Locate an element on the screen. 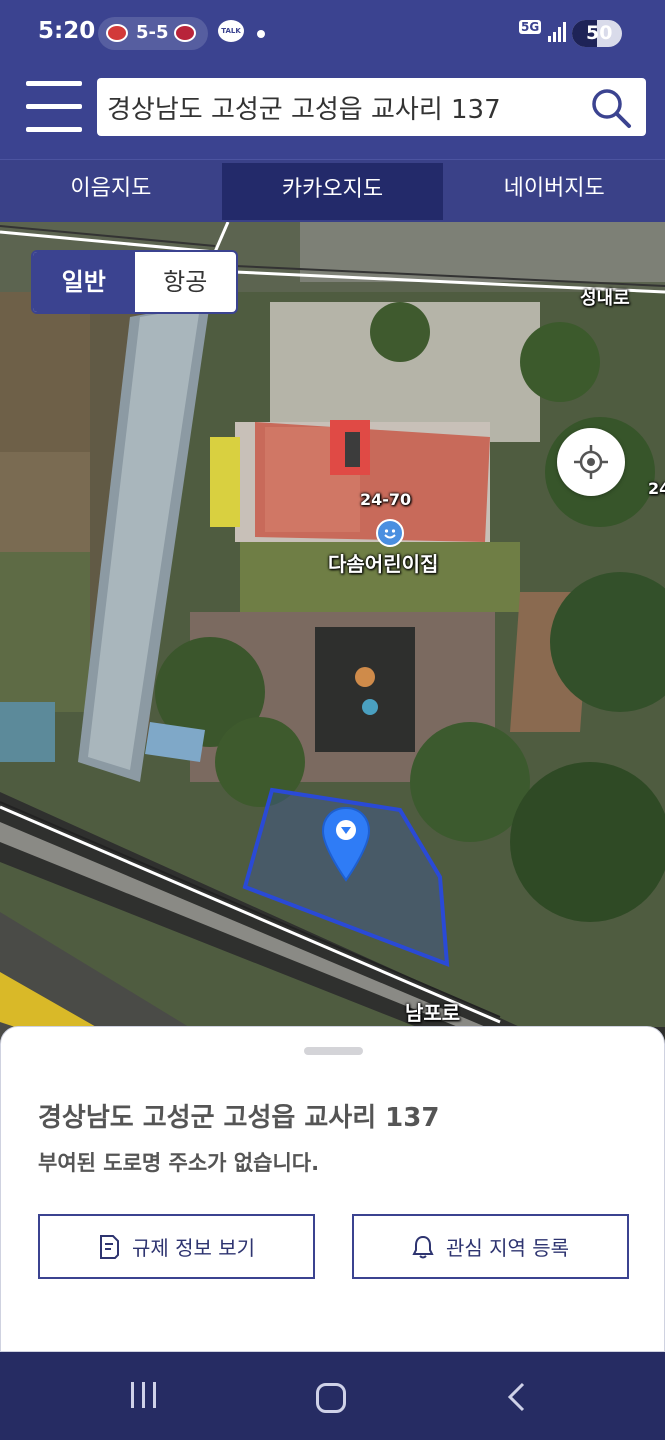 The width and height of the screenshot is (665, 1440). map-provider-tabs: 이음지도 카카오지도 네이버지도 is located at coordinates (332, 190).